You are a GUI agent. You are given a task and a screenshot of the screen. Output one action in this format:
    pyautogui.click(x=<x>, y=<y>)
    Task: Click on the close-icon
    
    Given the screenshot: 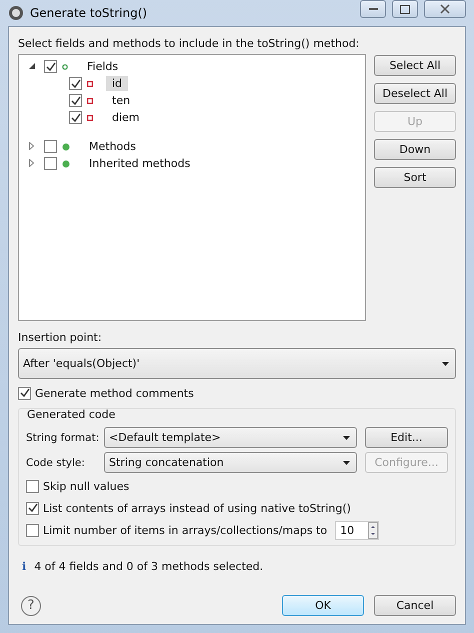 What is the action you would take?
    pyautogui.click(x=445, y=9)
    